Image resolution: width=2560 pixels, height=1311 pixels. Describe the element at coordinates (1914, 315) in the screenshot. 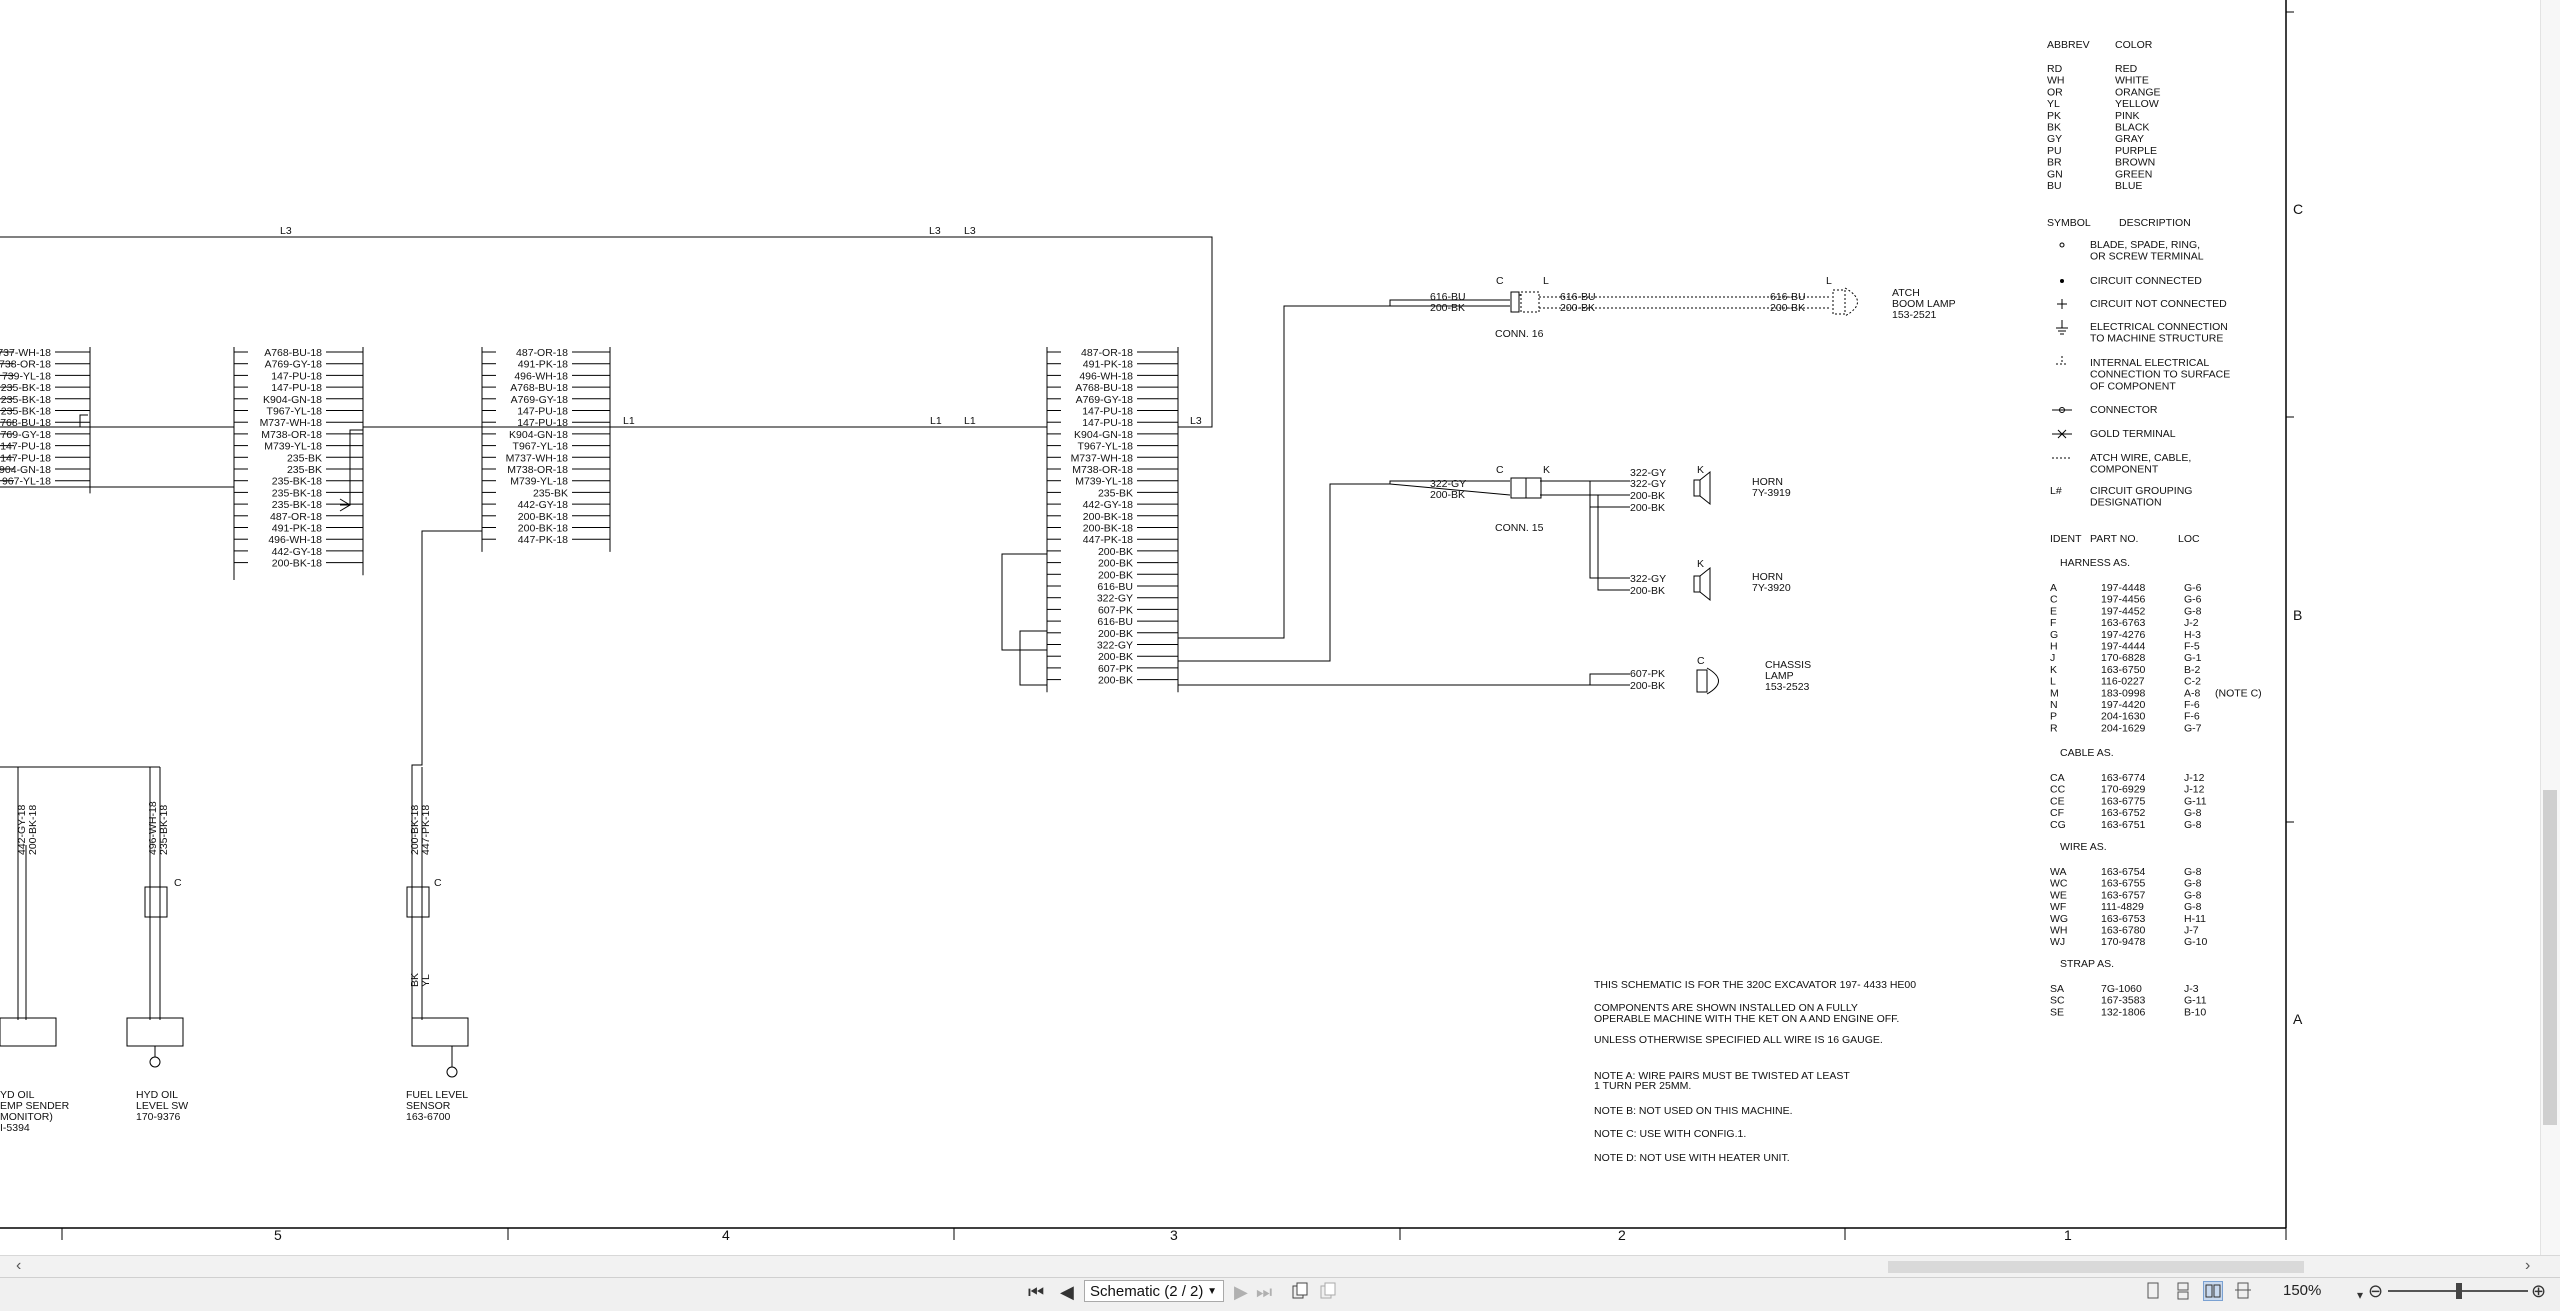

I see `atch-lamp-part: 153-2521` at that location.